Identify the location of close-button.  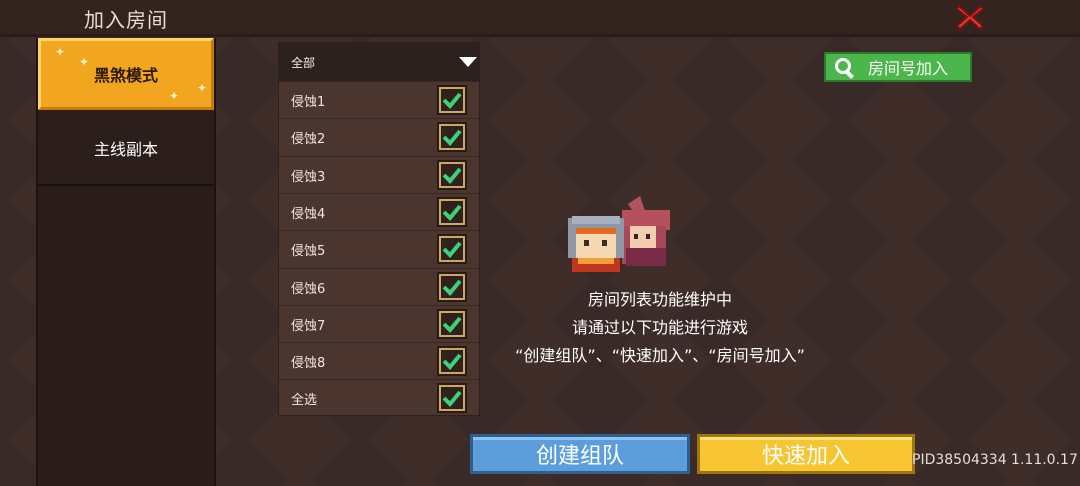
(970, 17).